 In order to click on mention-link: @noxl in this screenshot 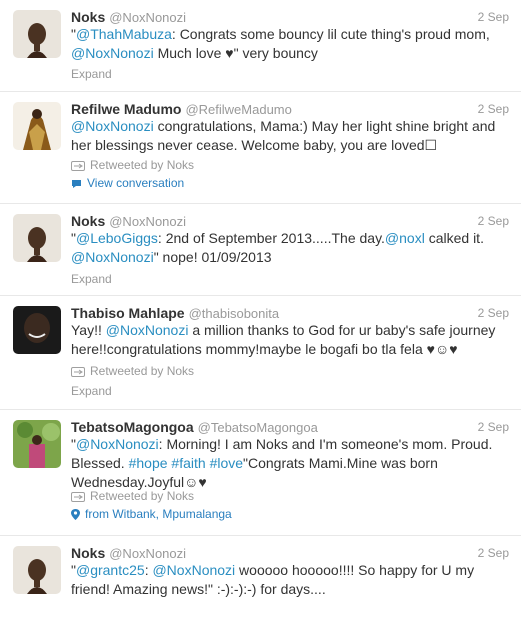, I will do `click(405, 238)`.